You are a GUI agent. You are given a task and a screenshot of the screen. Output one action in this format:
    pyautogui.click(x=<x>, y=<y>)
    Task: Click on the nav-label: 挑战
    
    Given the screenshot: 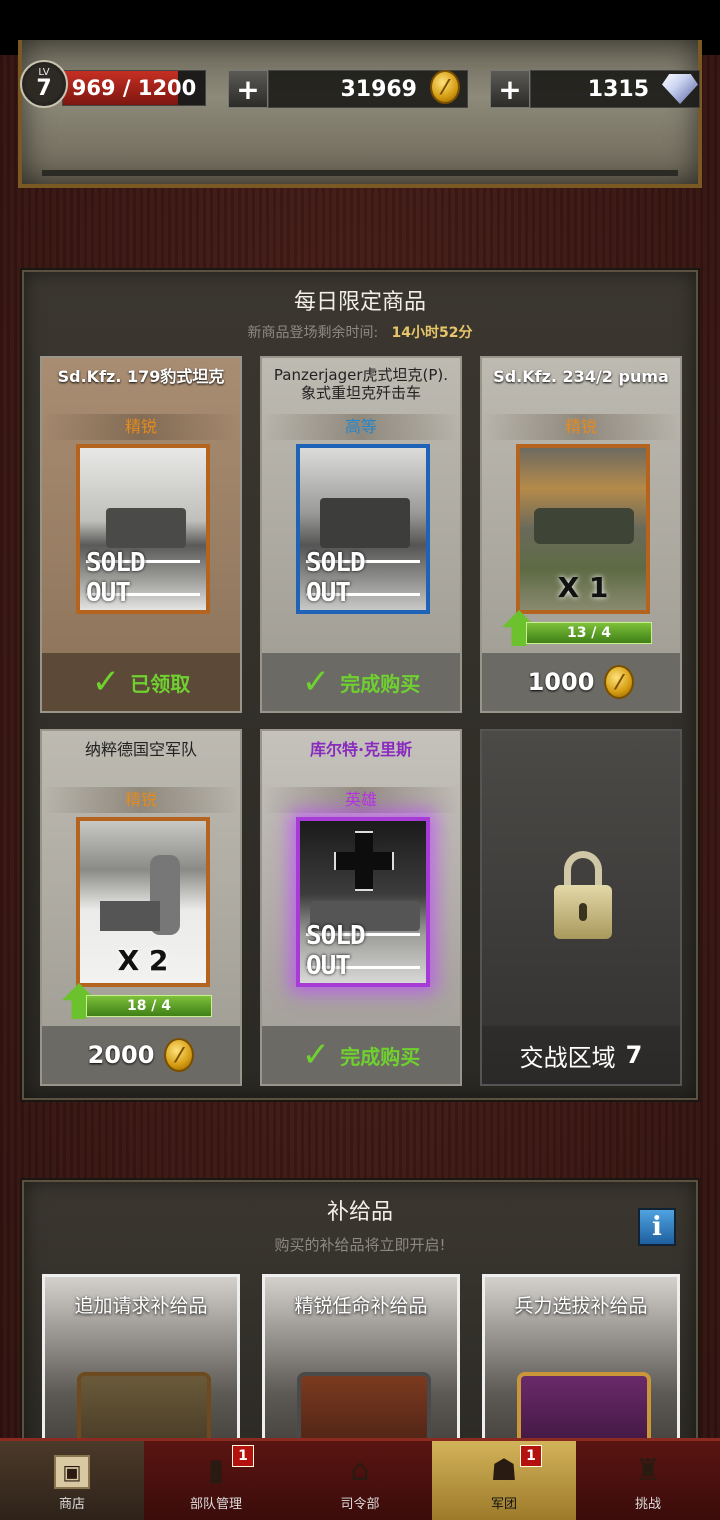 What is the action you would take?
    pyautogui.click(x=647, y=1504)
    